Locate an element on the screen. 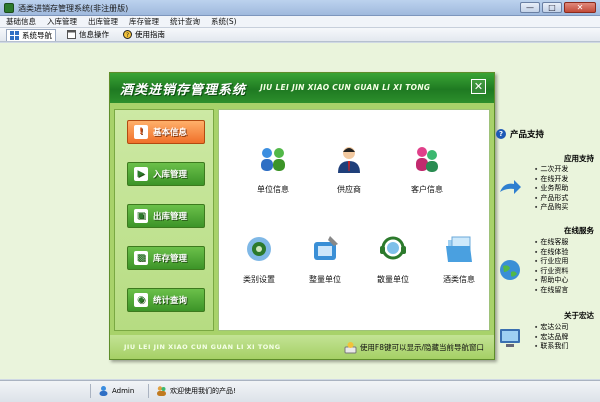 The image size is (600, 402). tab-system-nav: 系统导航 is located at coordinates (31, 34).